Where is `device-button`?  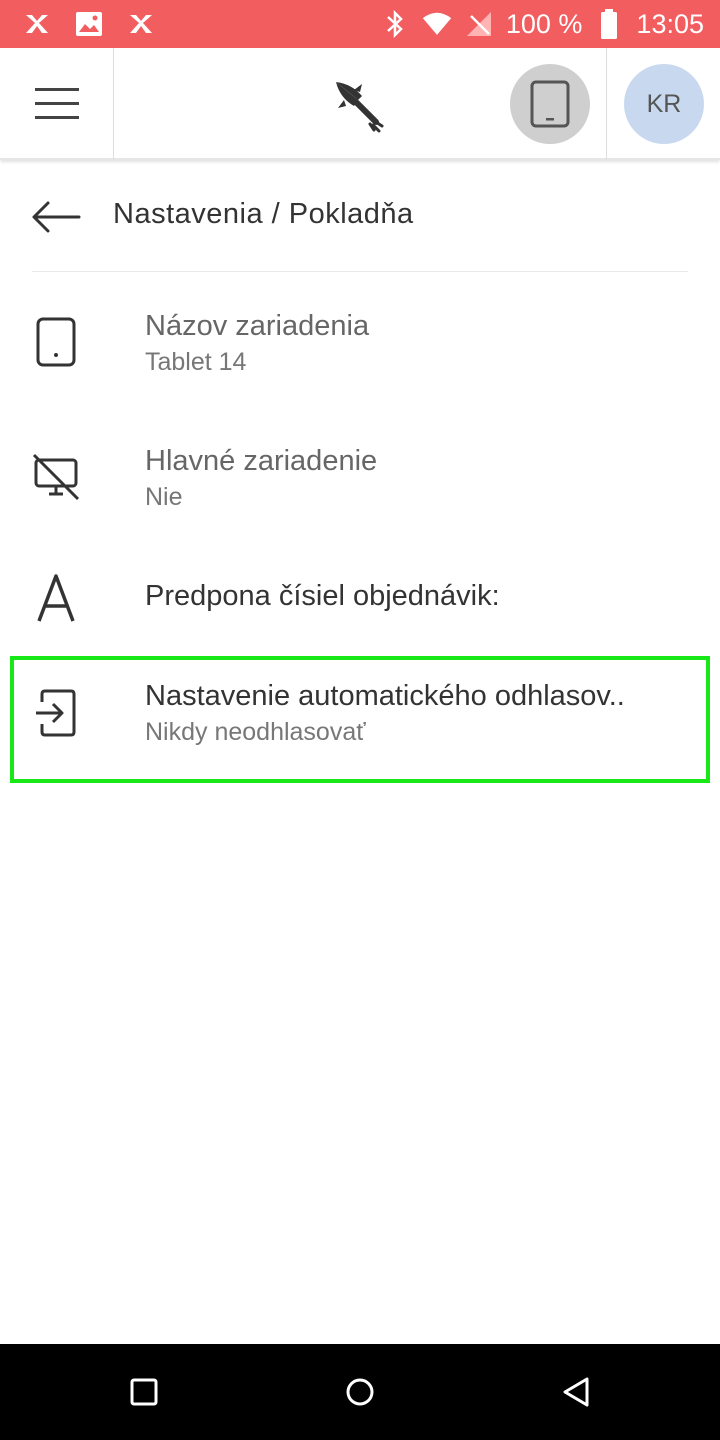 device-button is located at coordinates (550, 104).